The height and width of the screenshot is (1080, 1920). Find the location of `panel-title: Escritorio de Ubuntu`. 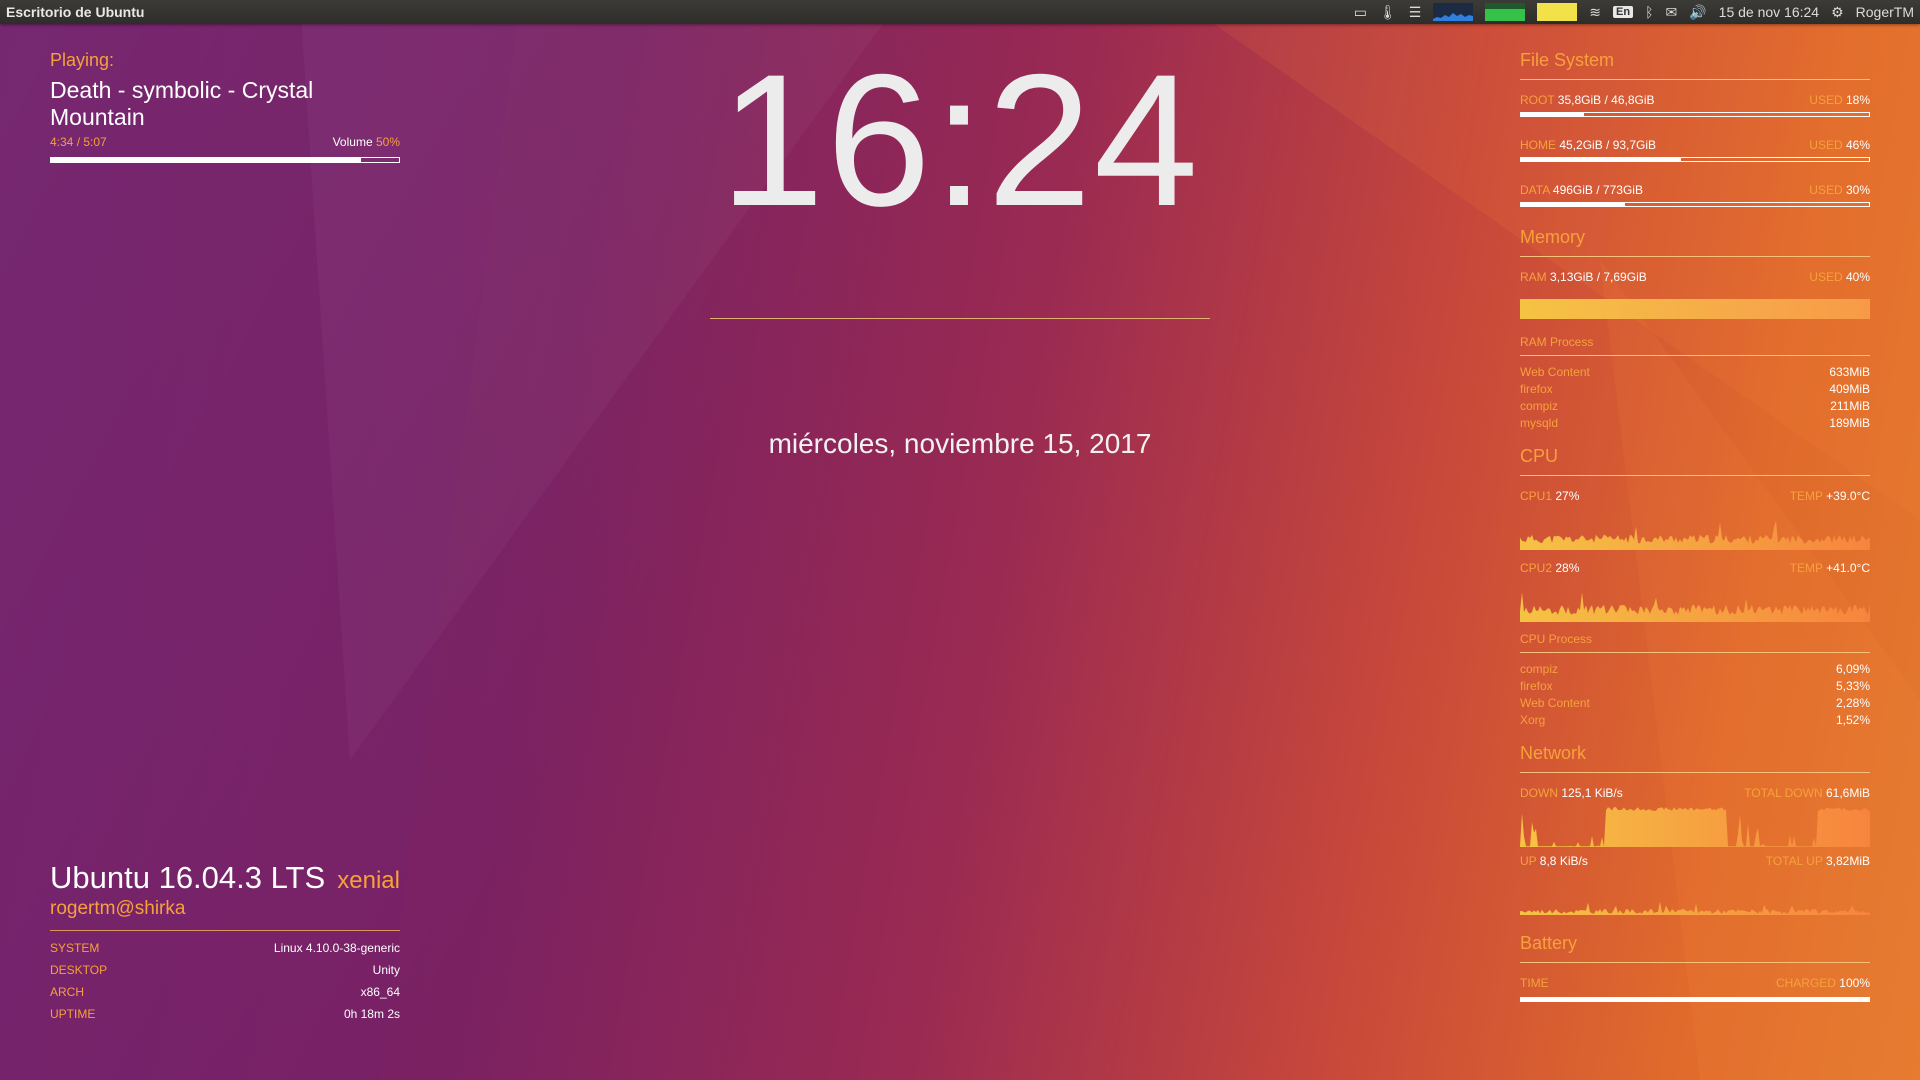

panel-title: Escritorio de Ubuntu is located at coordinates (75, 12).